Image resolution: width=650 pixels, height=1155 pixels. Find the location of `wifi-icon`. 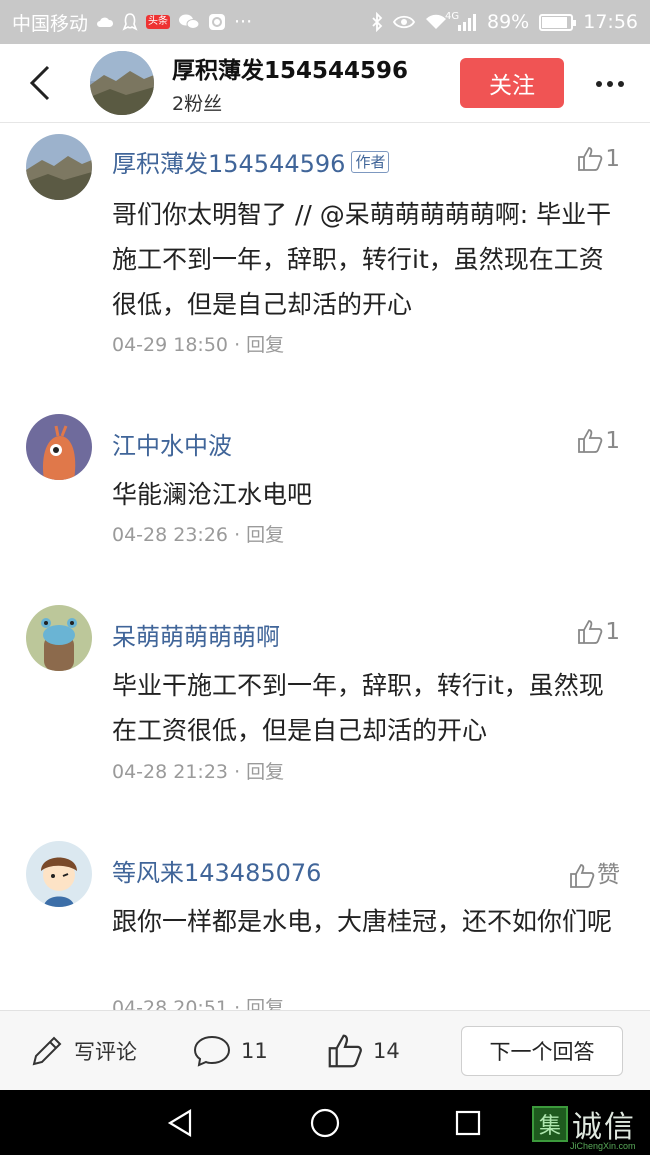

wifi-icon is located at coordinates (436, 22).